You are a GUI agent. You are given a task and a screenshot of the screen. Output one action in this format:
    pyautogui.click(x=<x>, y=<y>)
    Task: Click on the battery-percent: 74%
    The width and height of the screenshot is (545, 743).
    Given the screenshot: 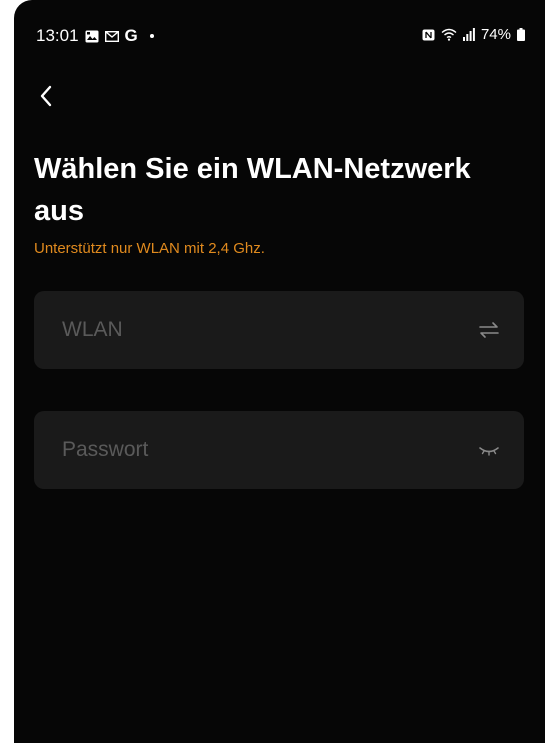 What is the action you would take?
    pyautogui.click(x=495, y=34)
    